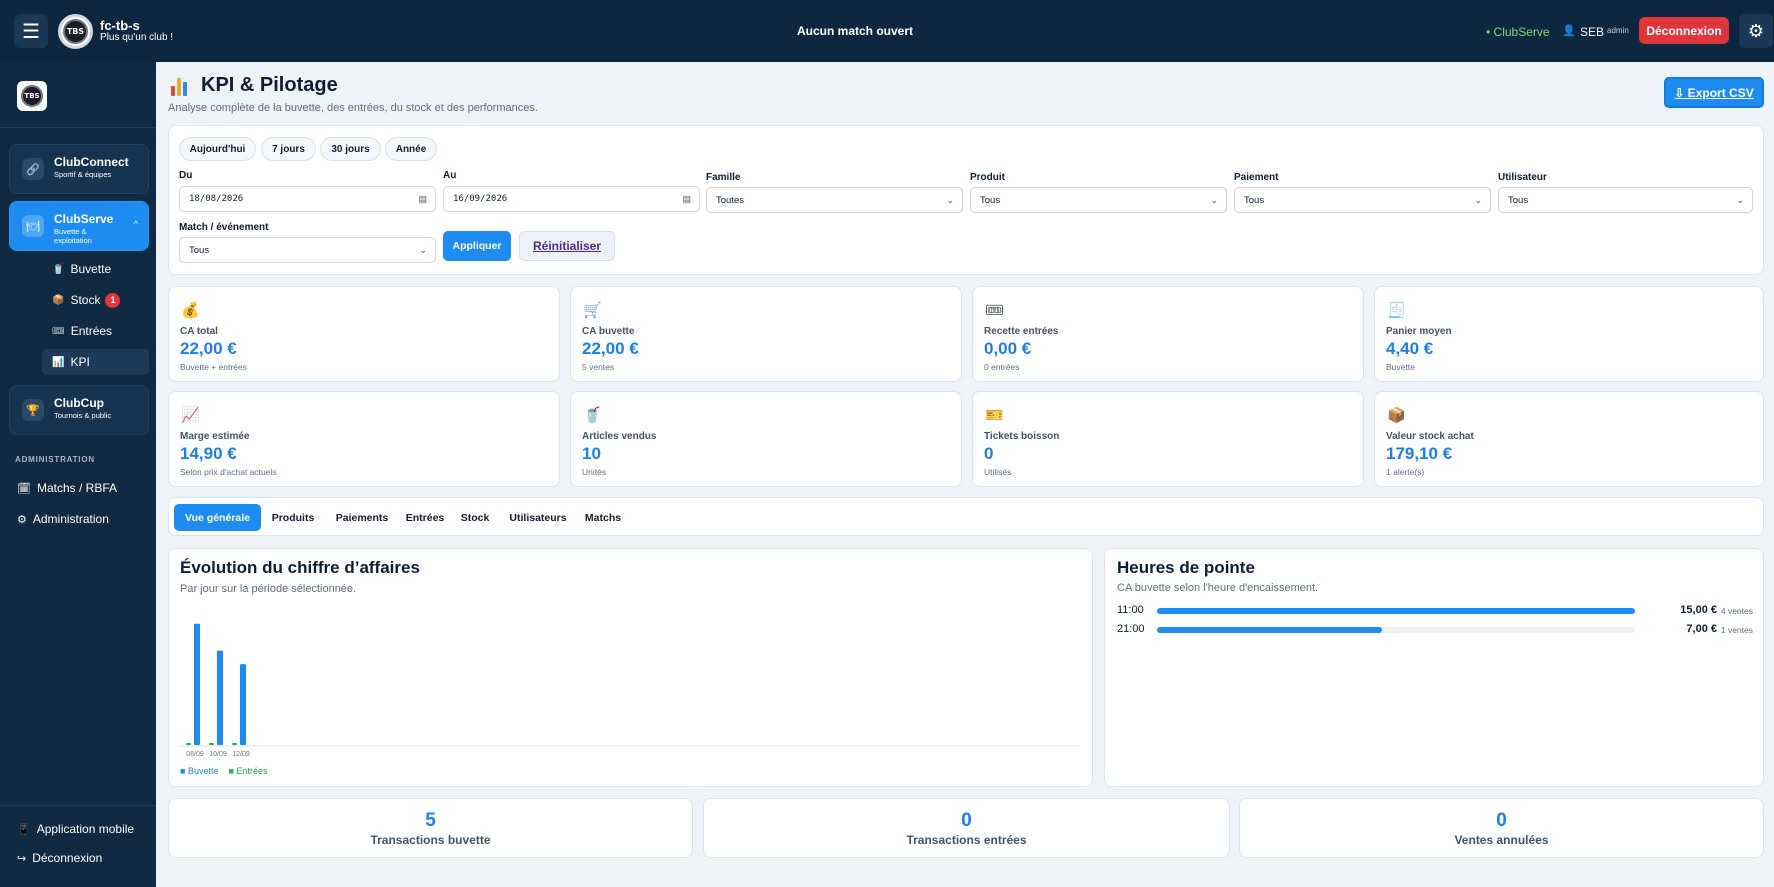  What do you see at coordinates (79, 169) in the screenshot?
I see `sidebar-group-clubconnect: 🔗 ClubConnect Sportif & équipes` at bounding box center [79, 169].